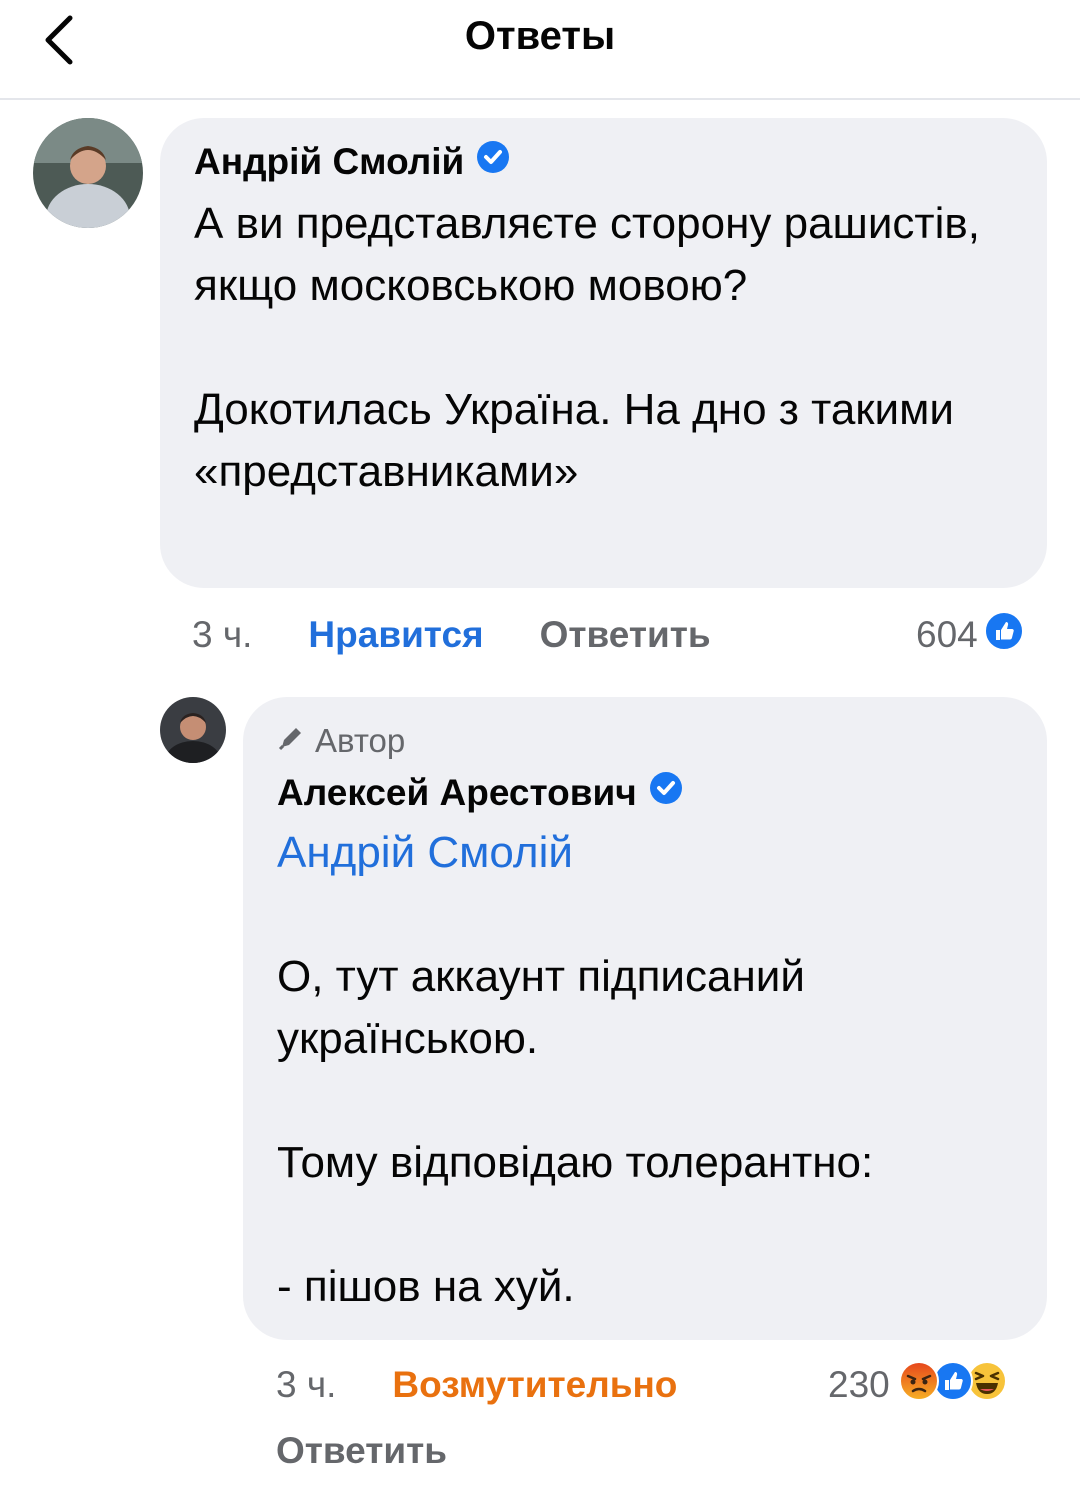 This screenshot has width=1080, height=1493. I want to click on reply-actions-row2: Ответить, so click(361, 1451).